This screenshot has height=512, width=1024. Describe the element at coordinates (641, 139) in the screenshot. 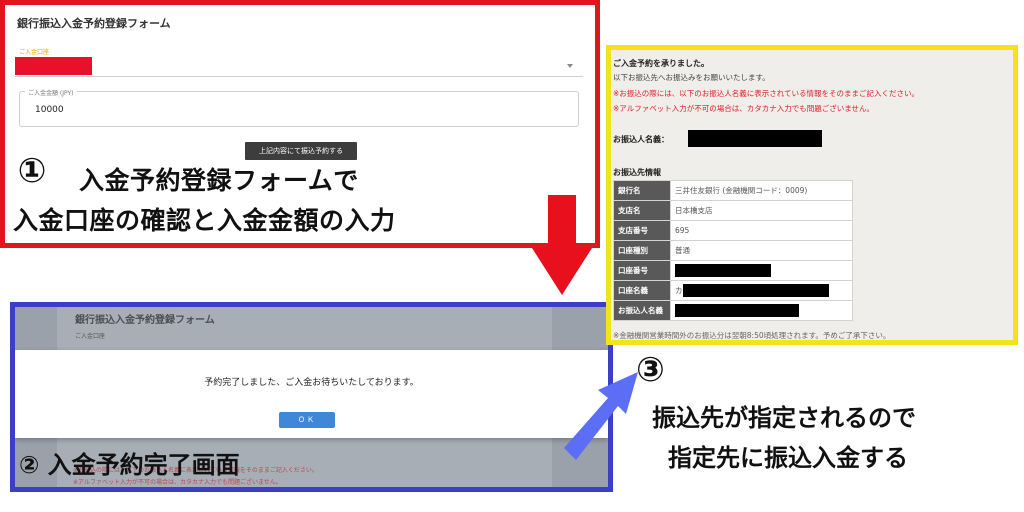

I see `payer-name-label: お振込人名義：` at that location.